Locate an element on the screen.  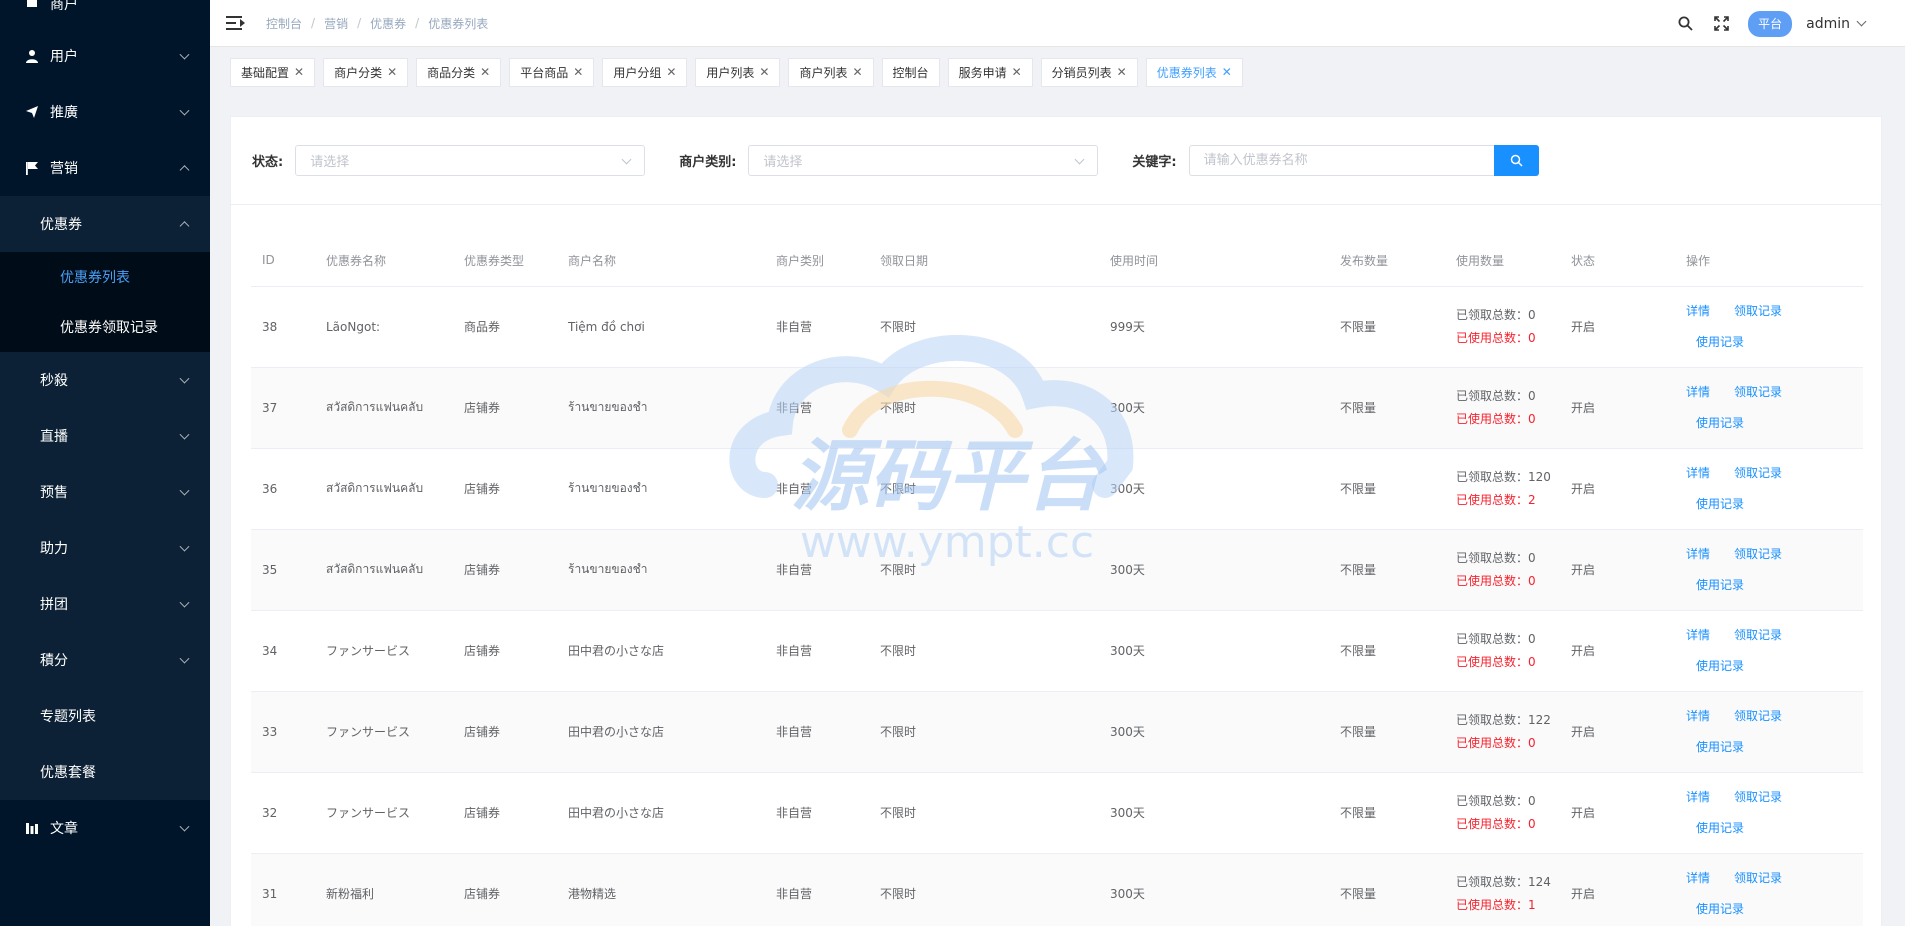
cell-type: 店铺券 is located at coordinates (505, 813).